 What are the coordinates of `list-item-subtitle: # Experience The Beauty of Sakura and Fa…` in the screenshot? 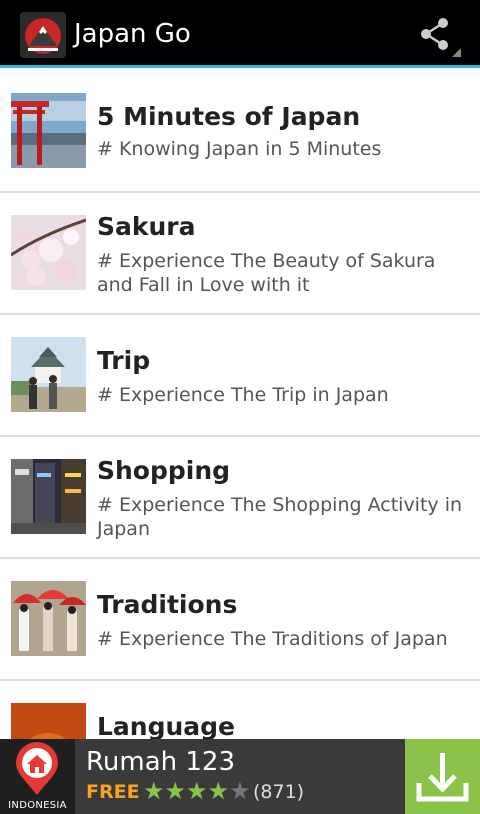 It's located at (266, 273).